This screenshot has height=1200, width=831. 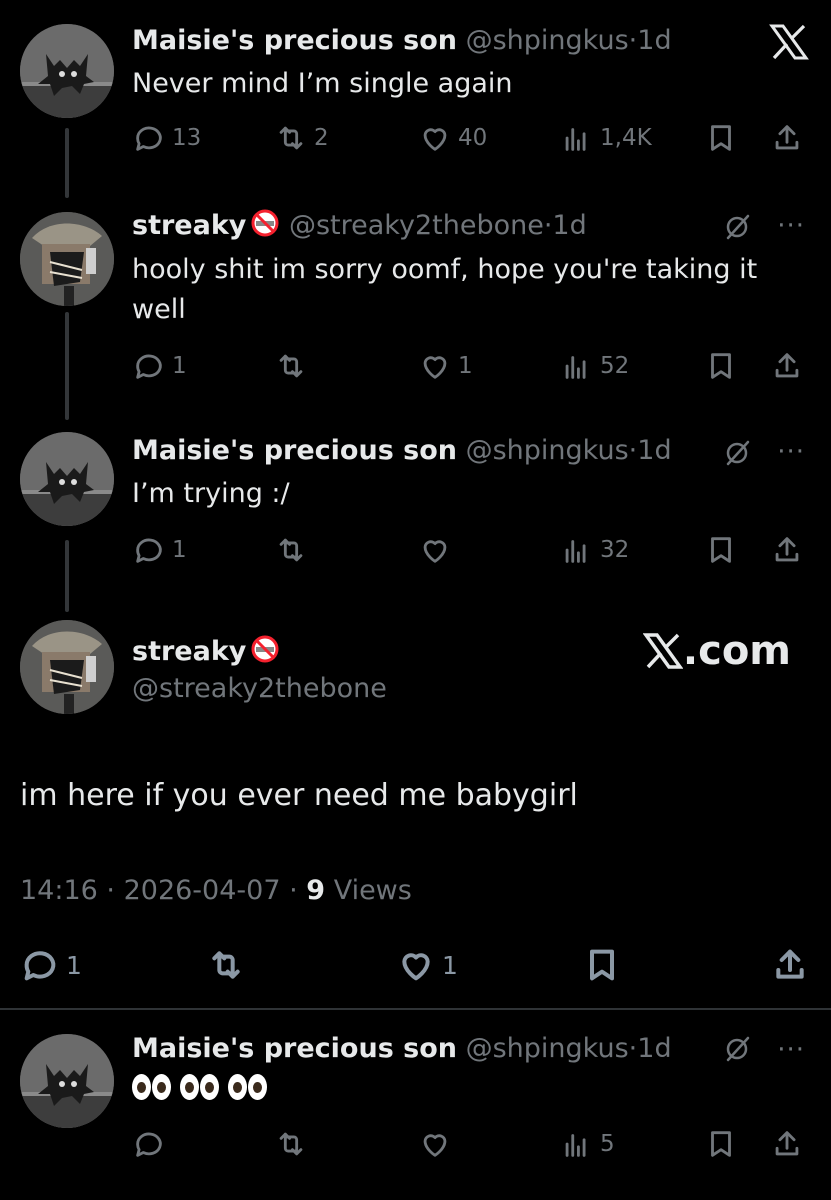 I want to click on eyes-emoji, so click(x=152, y=1087).